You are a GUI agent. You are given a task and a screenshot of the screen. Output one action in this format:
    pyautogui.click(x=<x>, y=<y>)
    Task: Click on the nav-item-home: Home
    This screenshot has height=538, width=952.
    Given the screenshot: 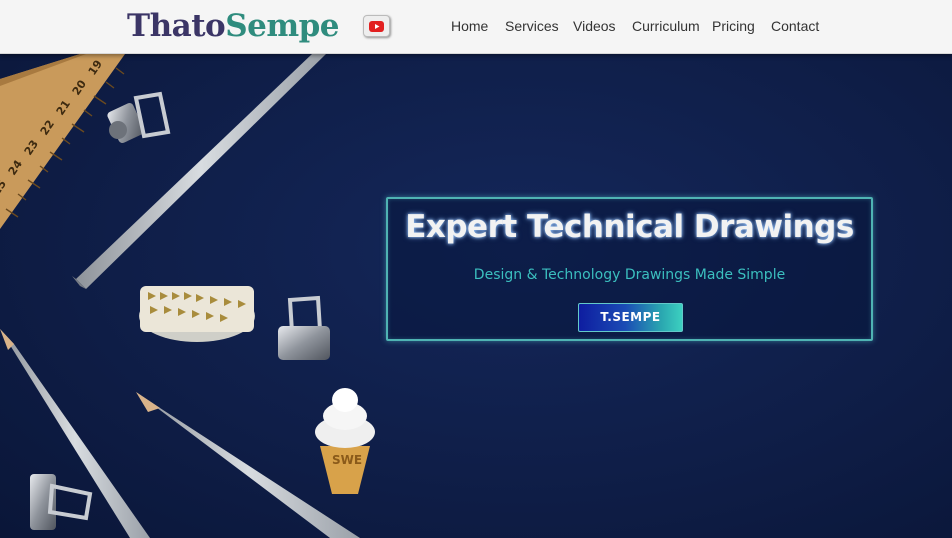 What is the action you would take?
    pyautogui.click(x=469, y=26)
    